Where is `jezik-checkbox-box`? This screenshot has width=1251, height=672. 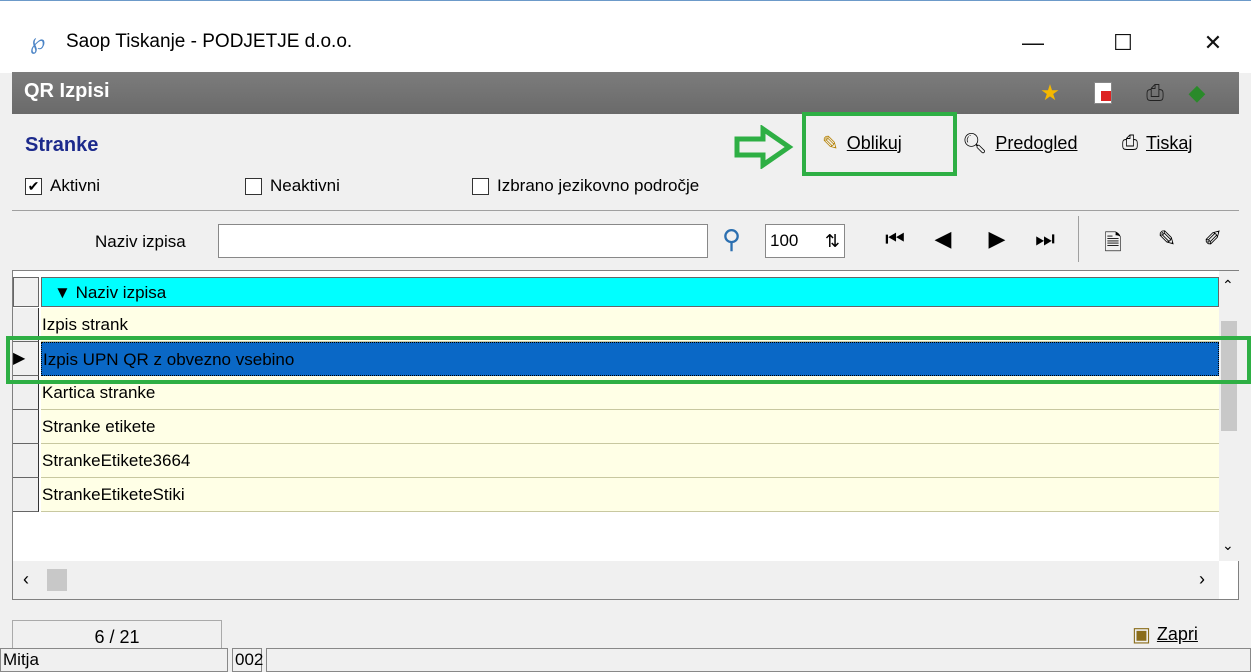
jezik-checkbox-box is located at coordinates (480, 186).